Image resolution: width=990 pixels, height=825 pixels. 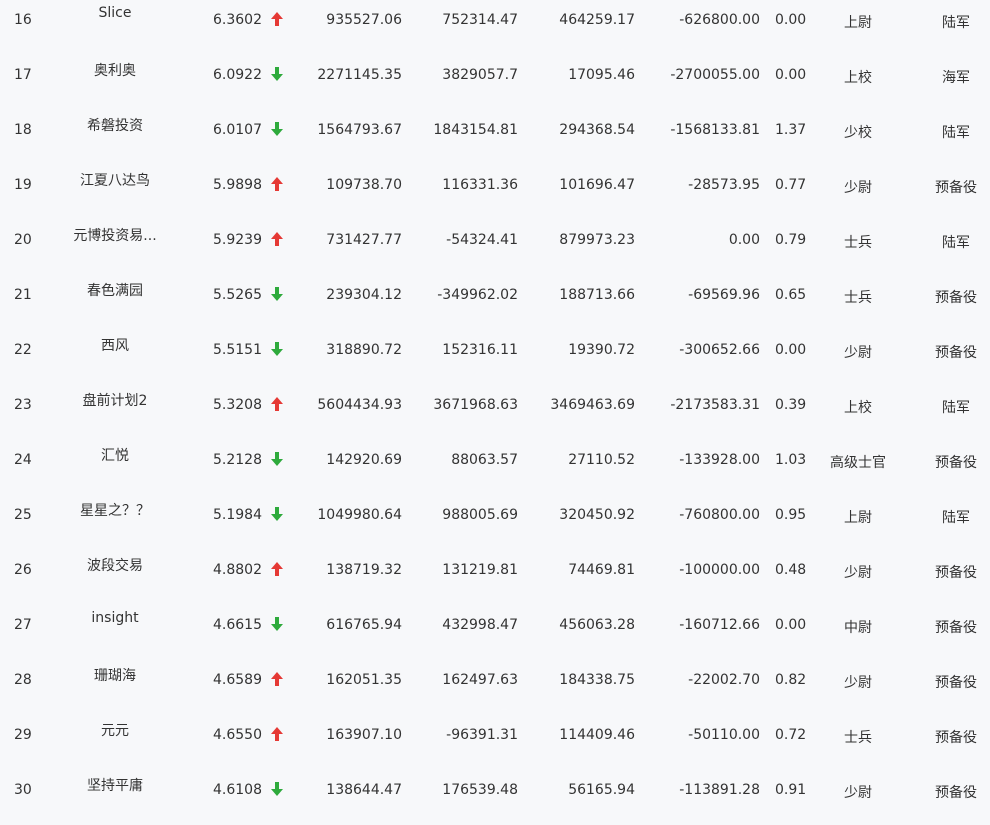 What do you see at coordinates (115, 785) in the screenshot?
I see `name-cell: 坚持平庸` at bounding box center [115, 785].